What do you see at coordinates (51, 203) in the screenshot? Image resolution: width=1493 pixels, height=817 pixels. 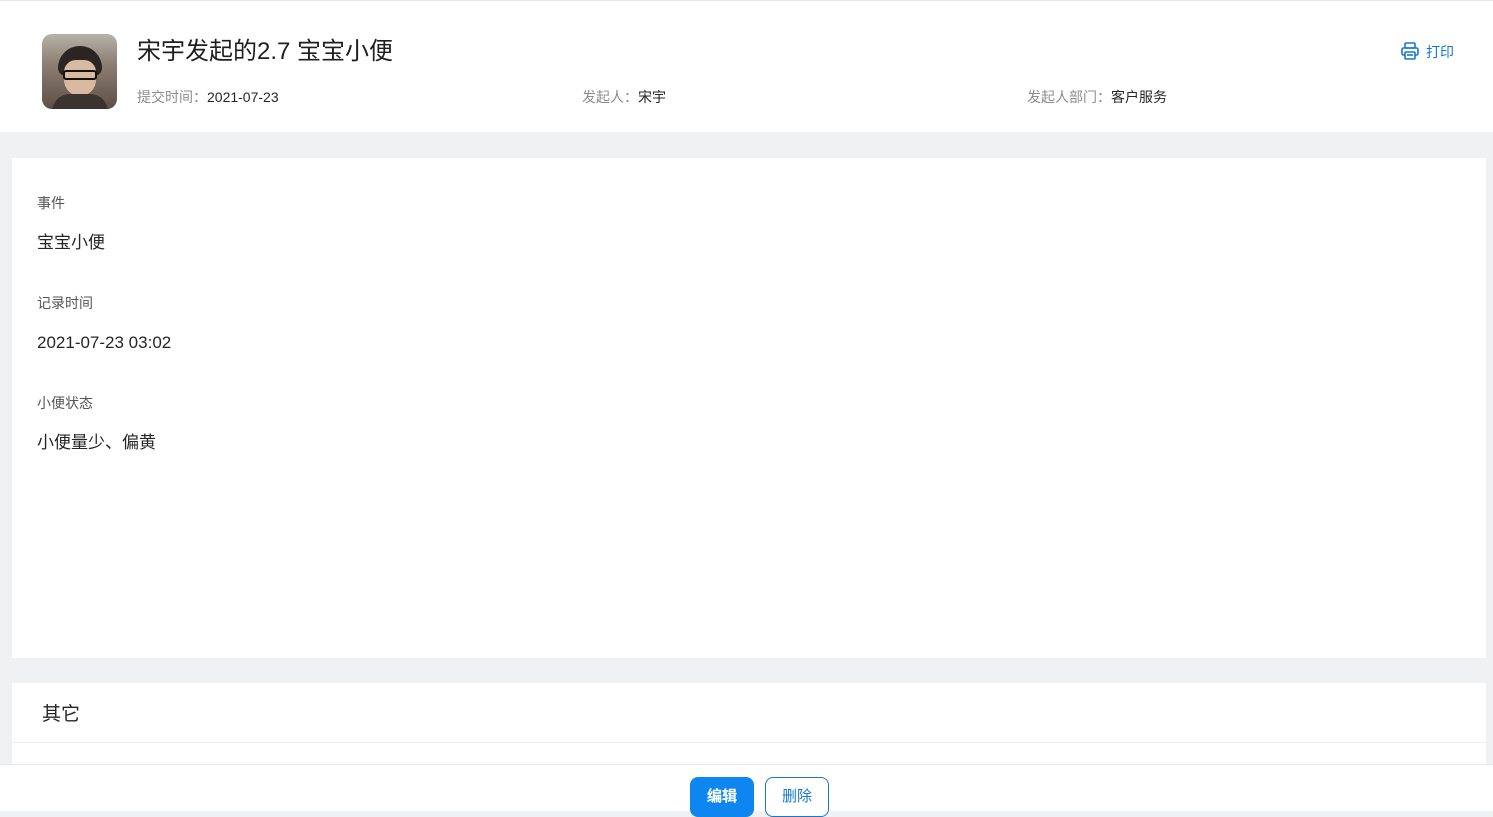 I see `event-label: 事件` at bounding box center [51, 203].